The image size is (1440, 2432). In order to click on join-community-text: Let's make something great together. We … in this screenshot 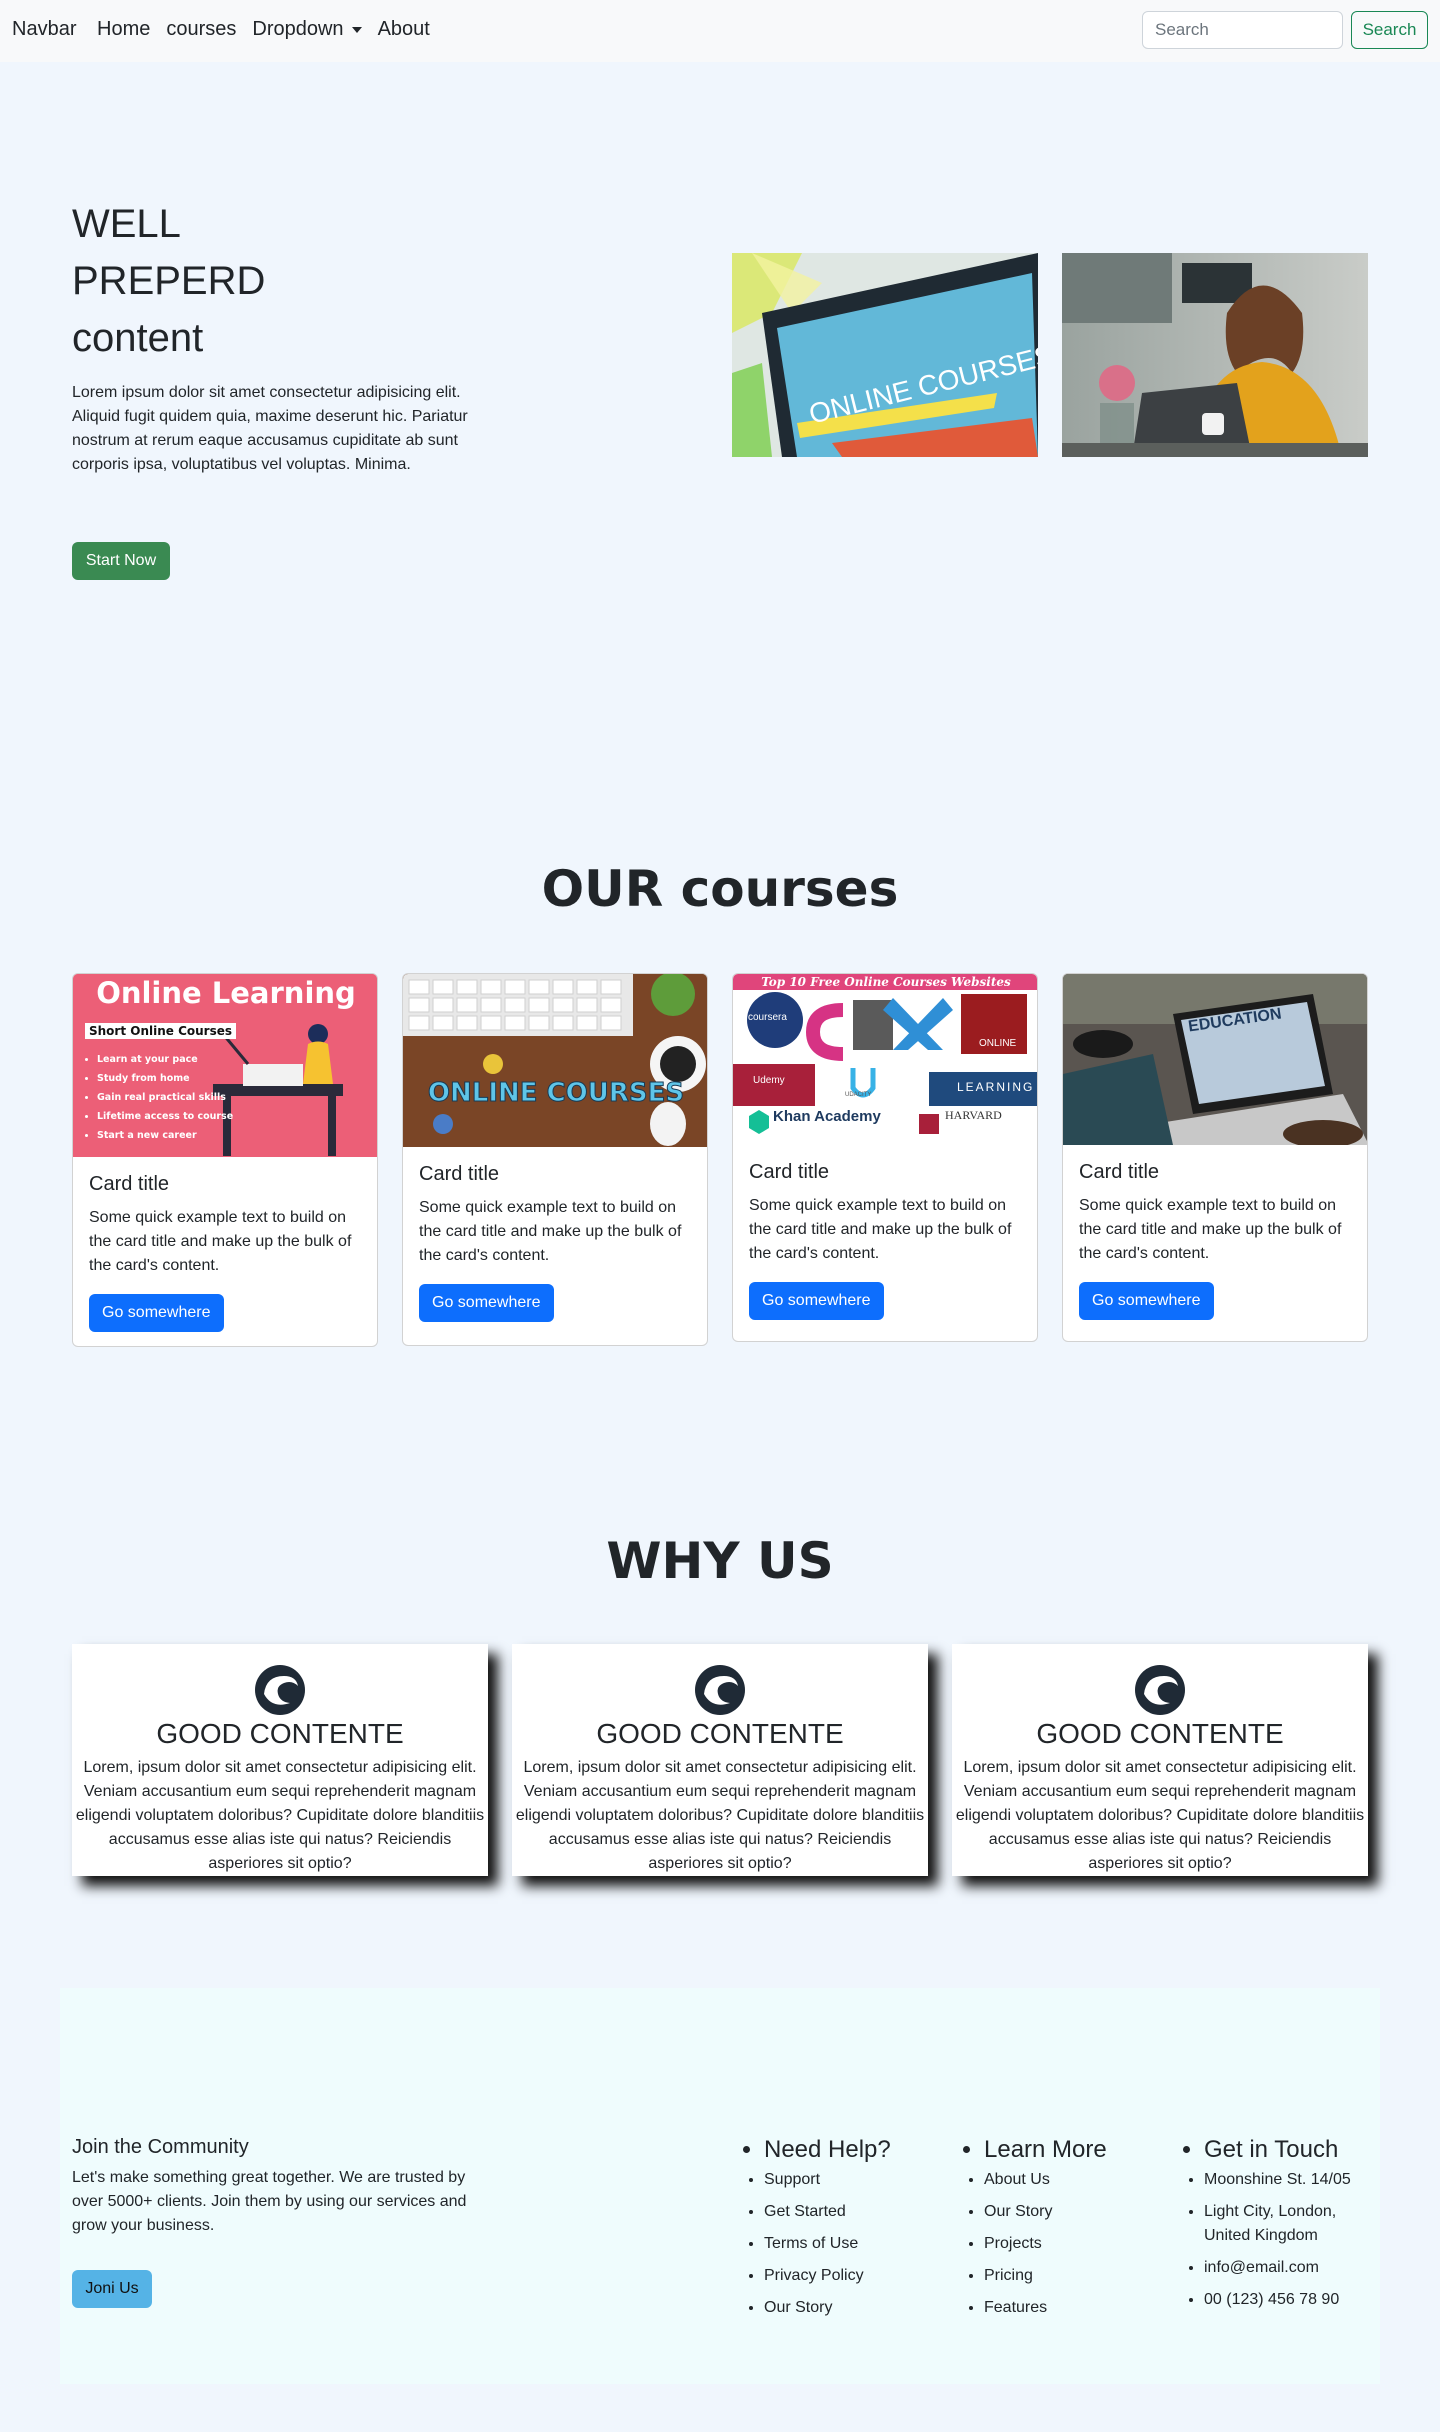, I will do `click(269, 2201)`.